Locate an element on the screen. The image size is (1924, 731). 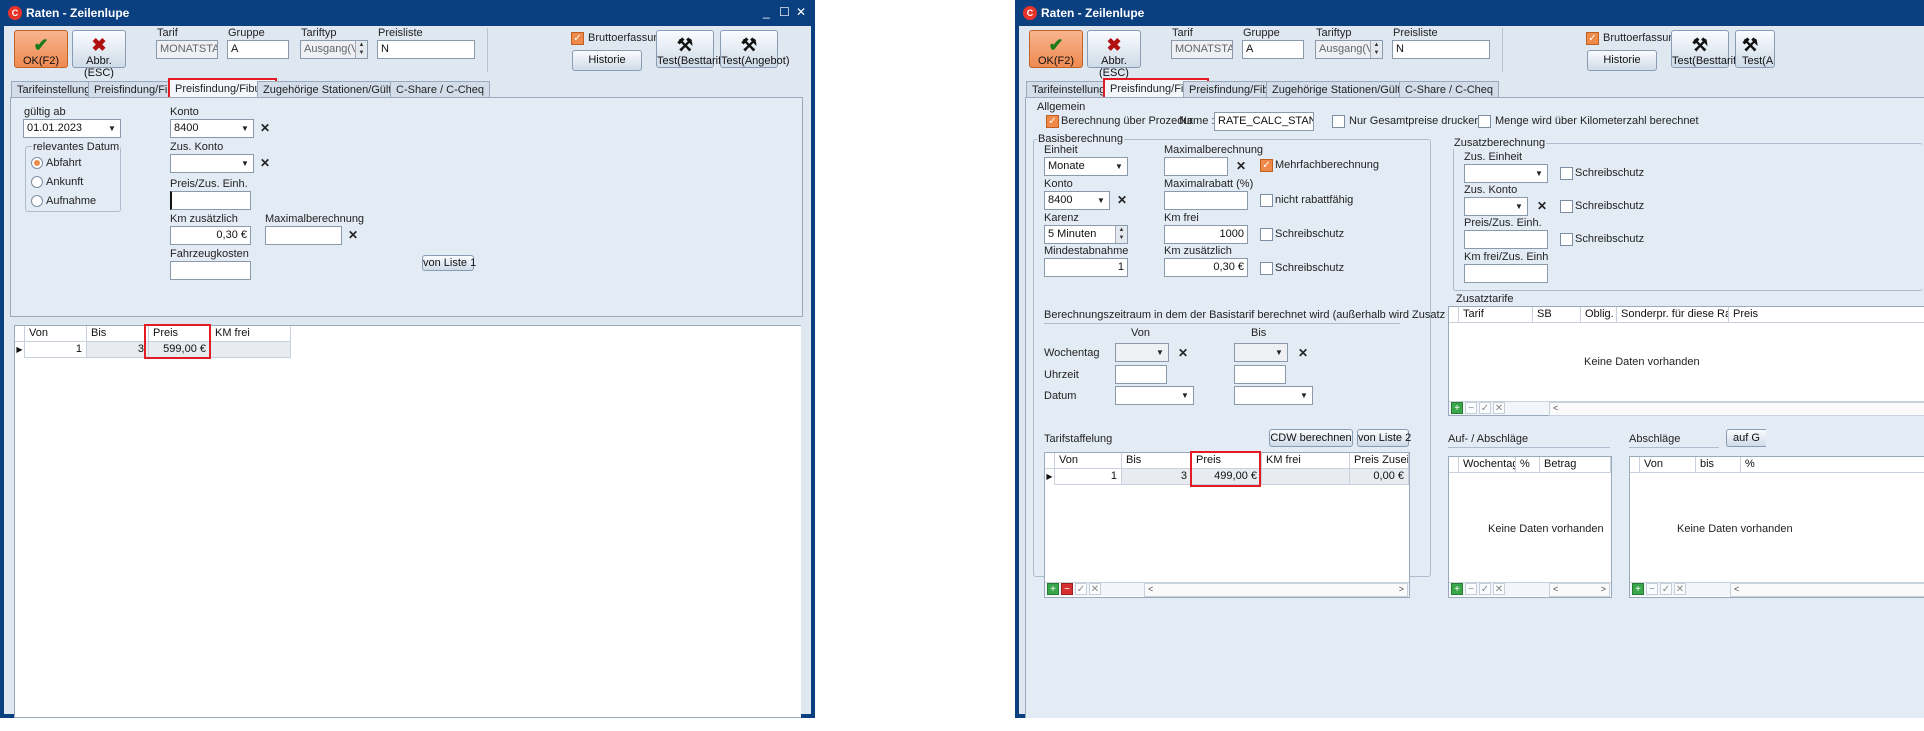
uhrzeit-von-field is located at coordinates (1141, 374).